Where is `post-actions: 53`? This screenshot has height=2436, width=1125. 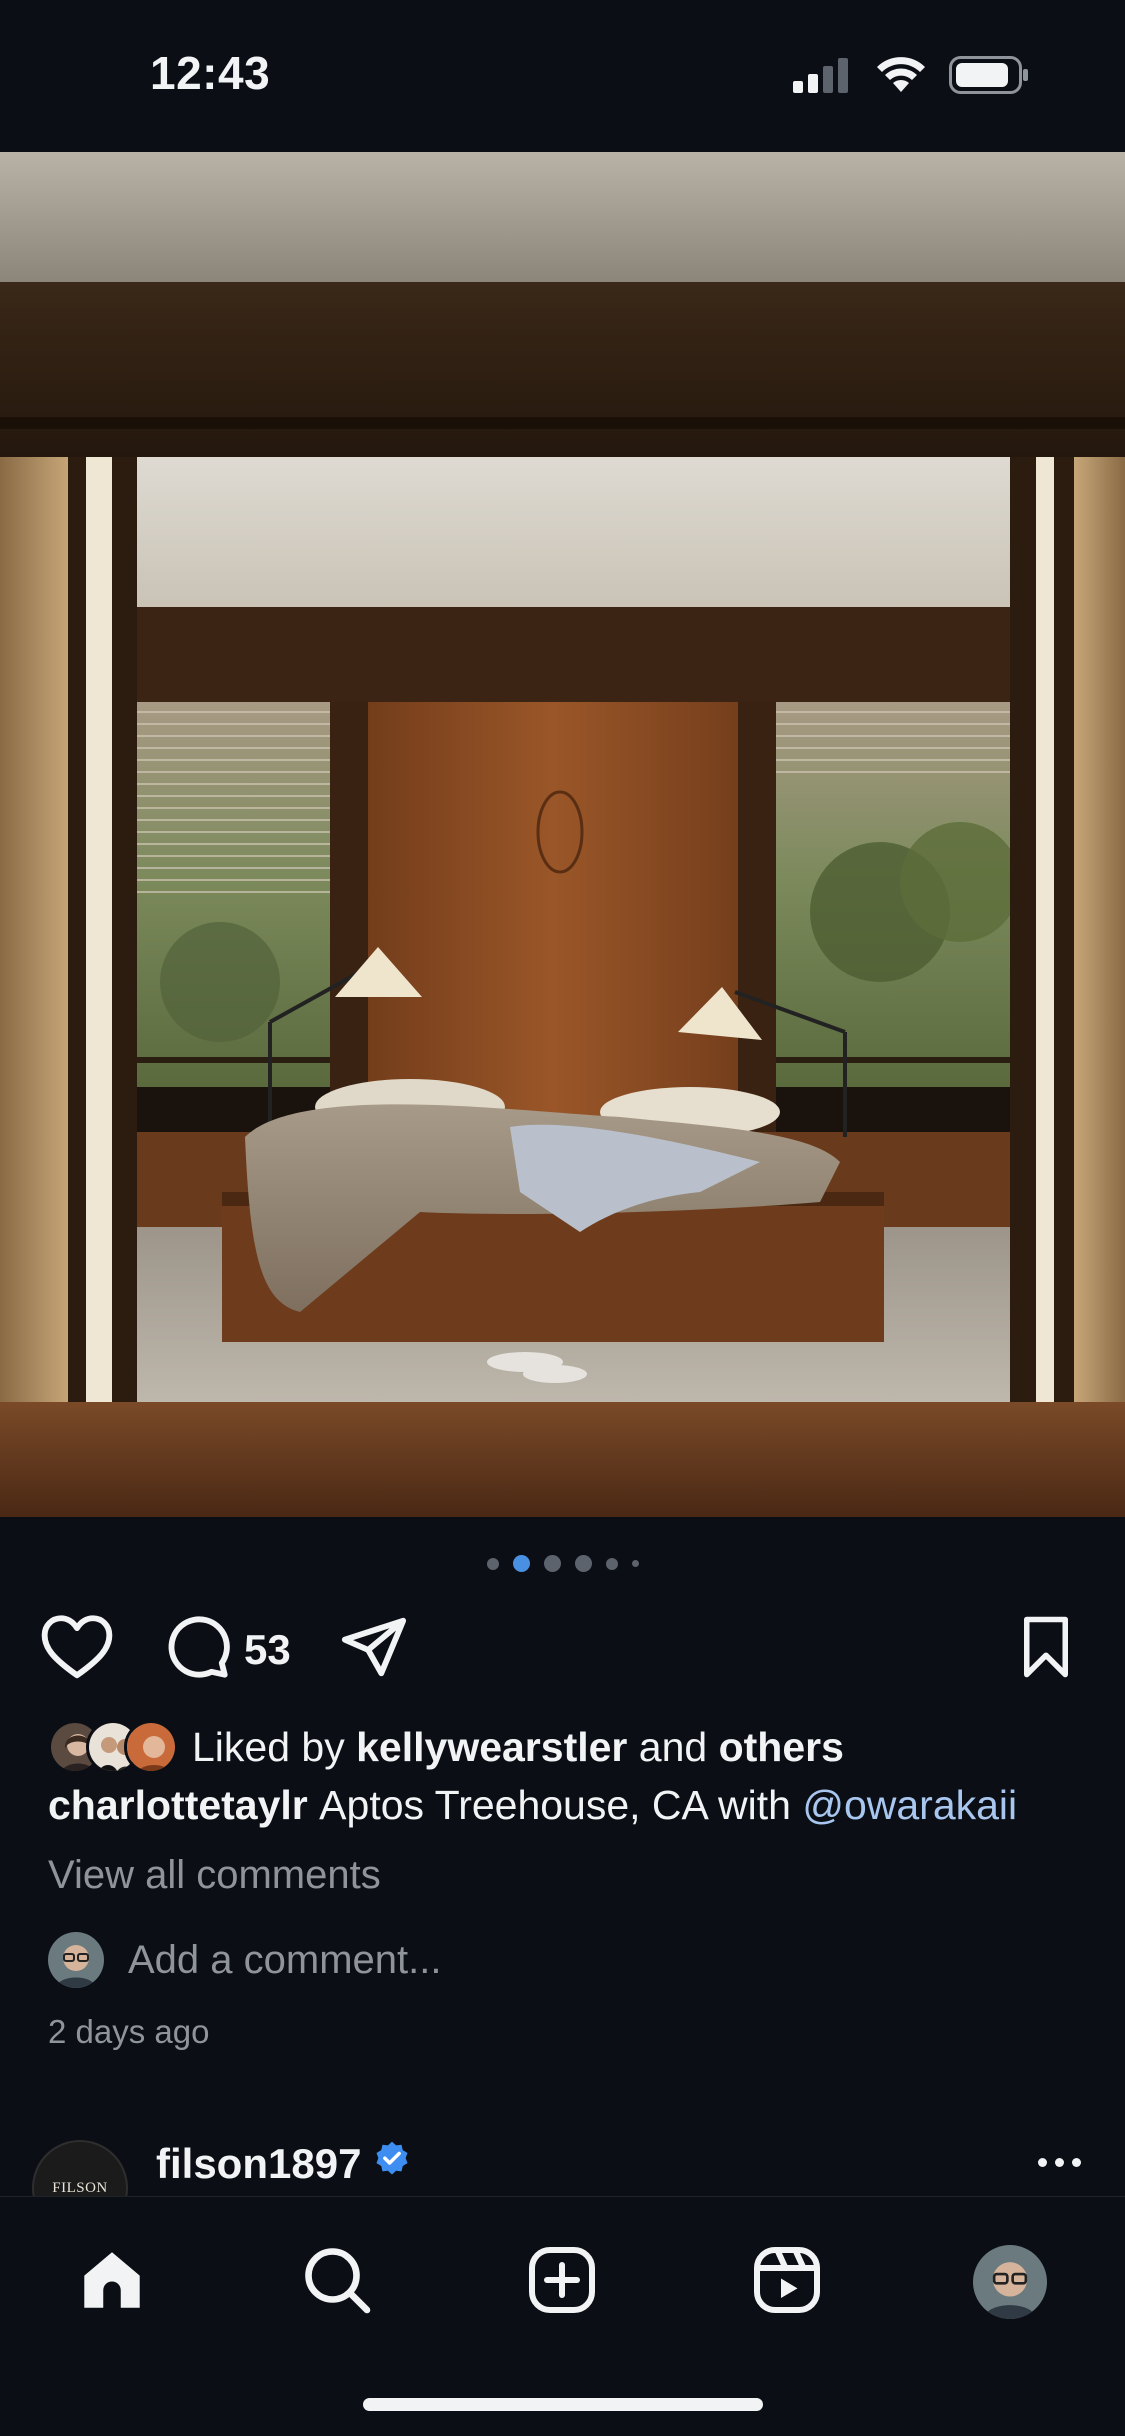 post-actions: 53 is located at coordinates (562, 1652).